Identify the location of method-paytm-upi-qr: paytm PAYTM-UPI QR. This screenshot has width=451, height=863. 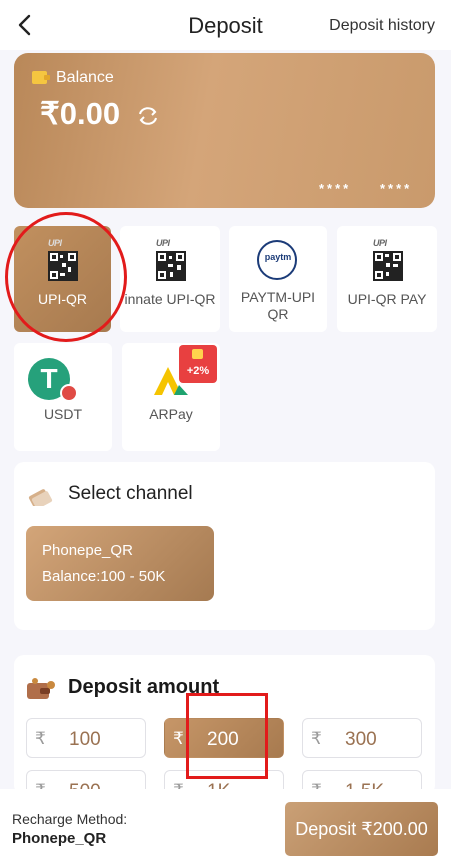
(278, 279).